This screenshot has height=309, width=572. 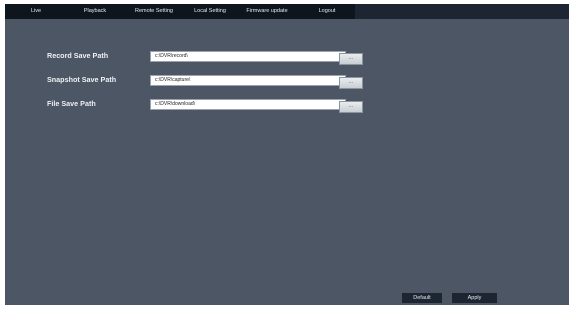 What do you see at coordinates (248, 104) in the screenshot?
I see `file-path-input: c:\DVR\download\` at bounding box center [248, 104].